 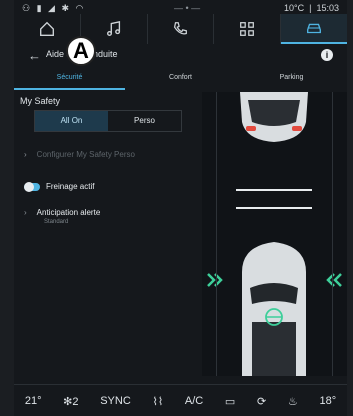 I want to click on windshield-defrost-icon: ⌇⌇, so click(x=157, y=401).